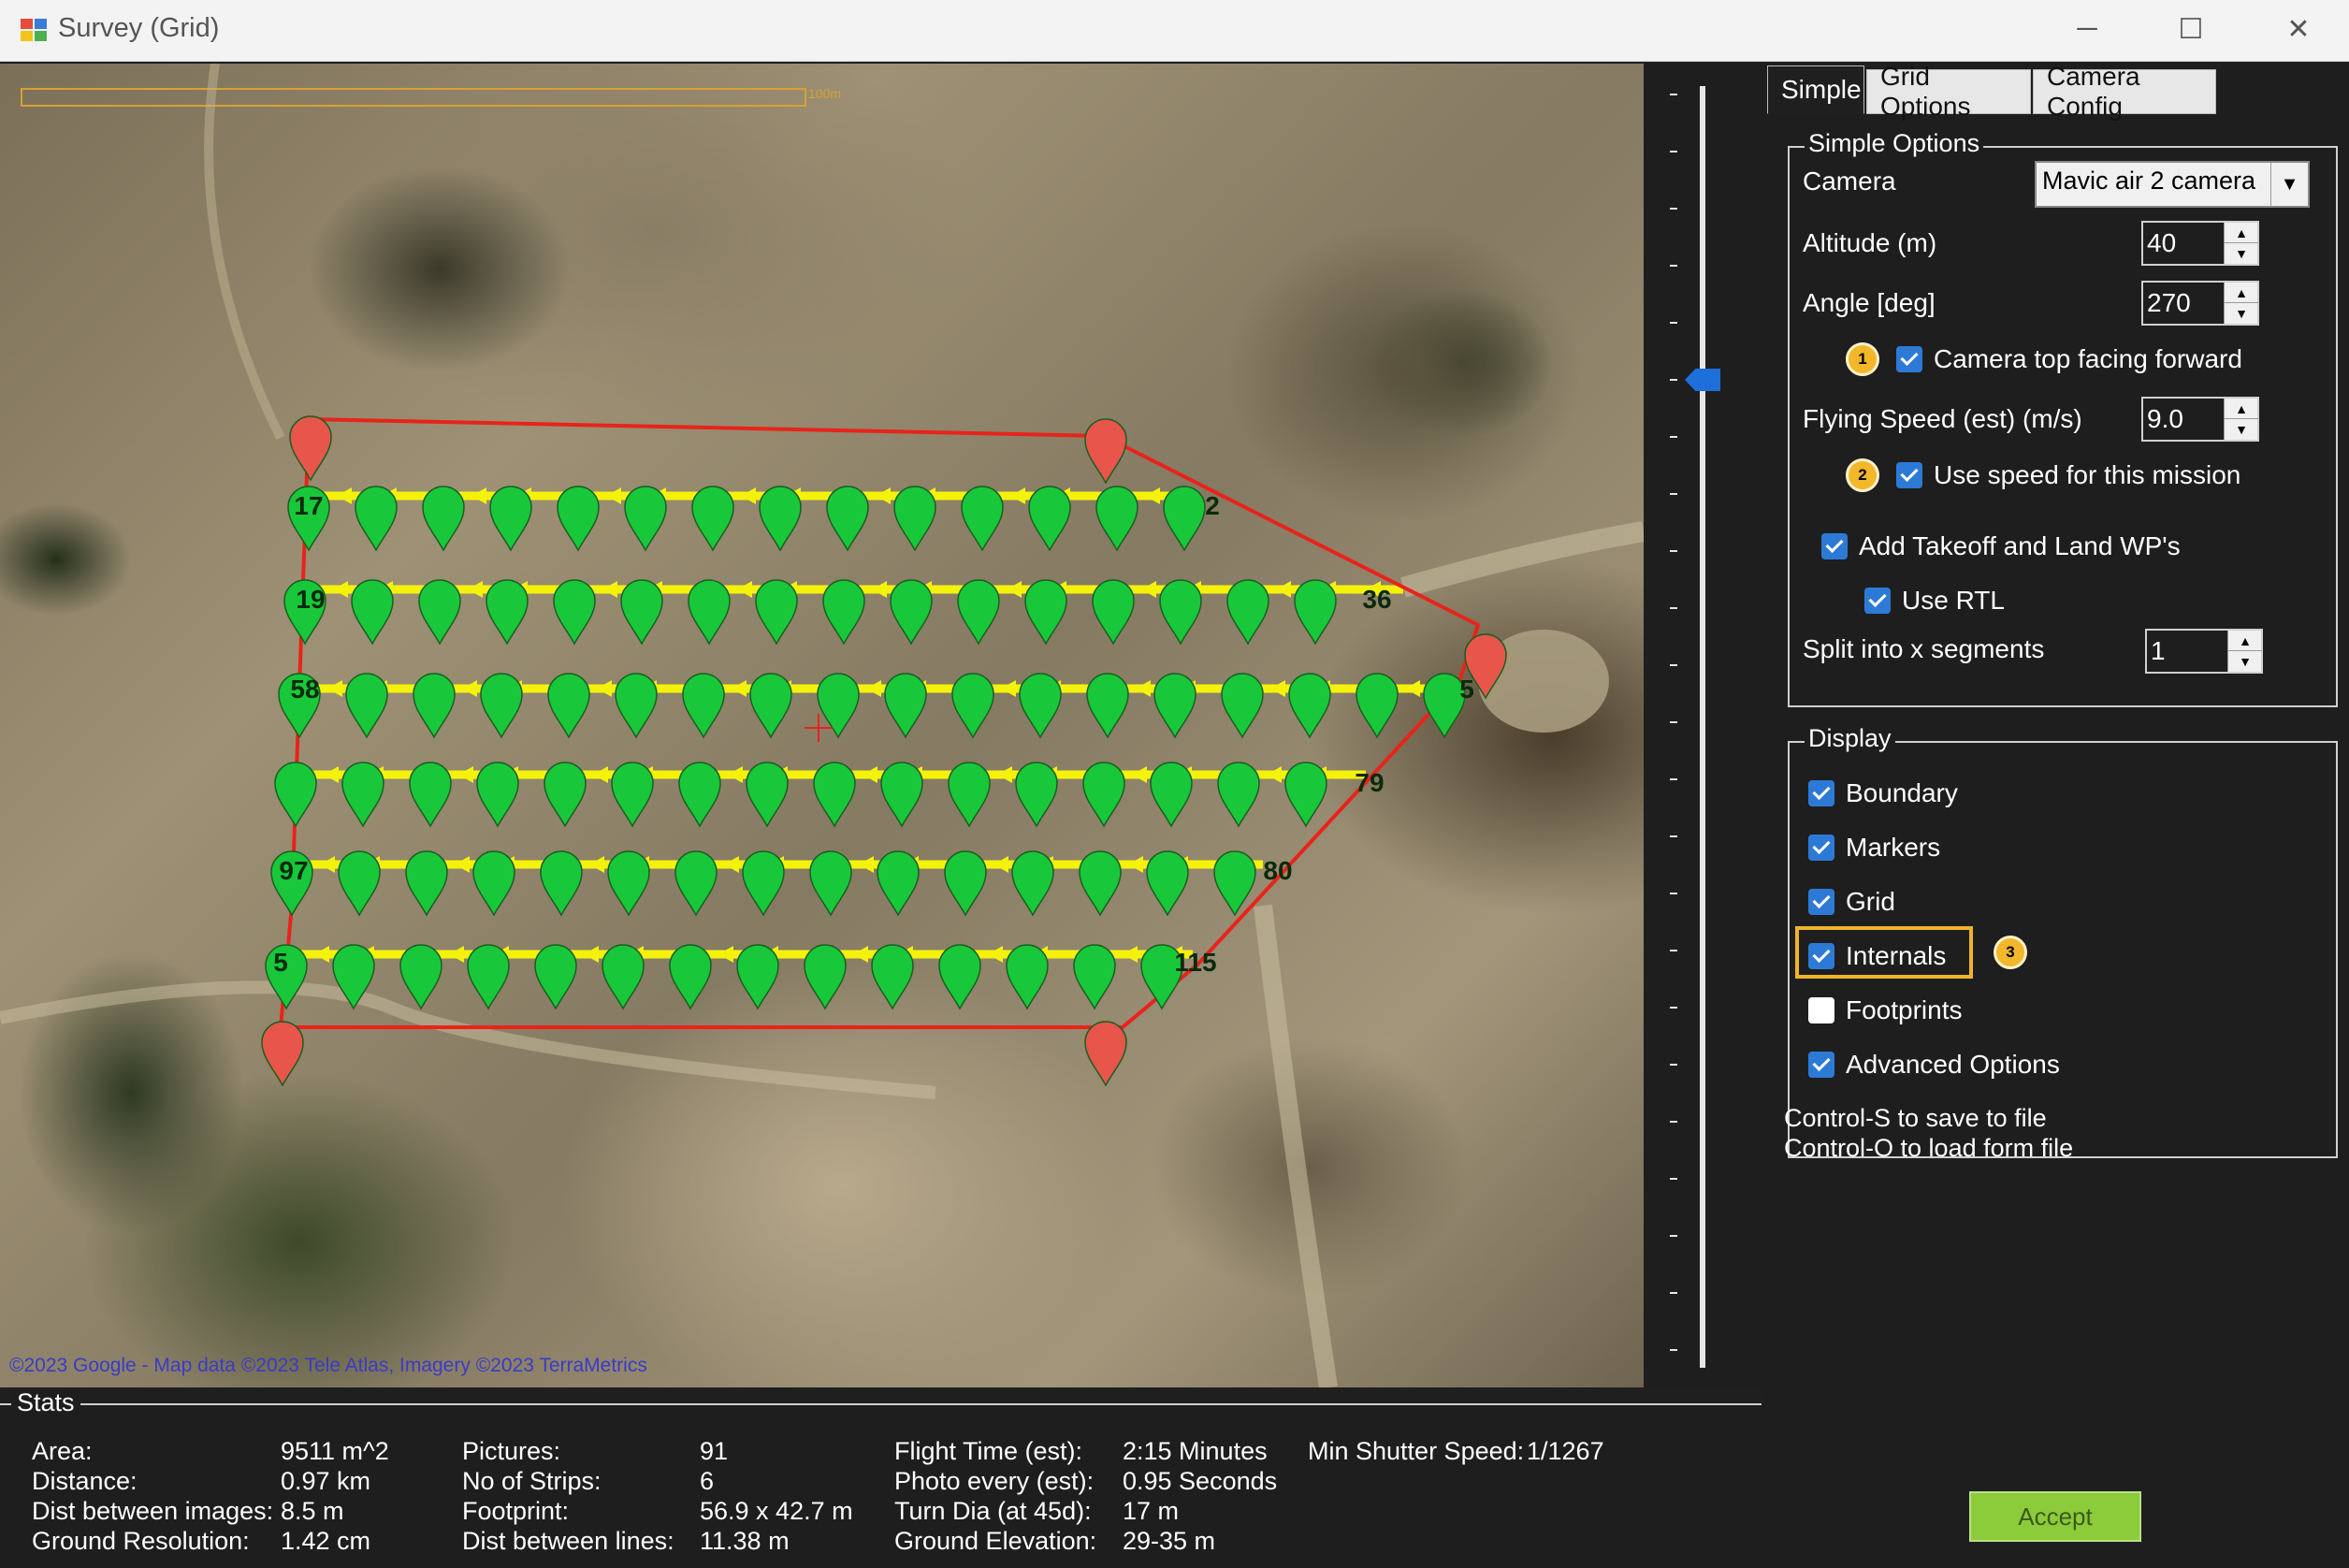  Describe the element at coordinates (1834, 546) in the screenshot. I see `takeoff-land-checkbox` at that location.